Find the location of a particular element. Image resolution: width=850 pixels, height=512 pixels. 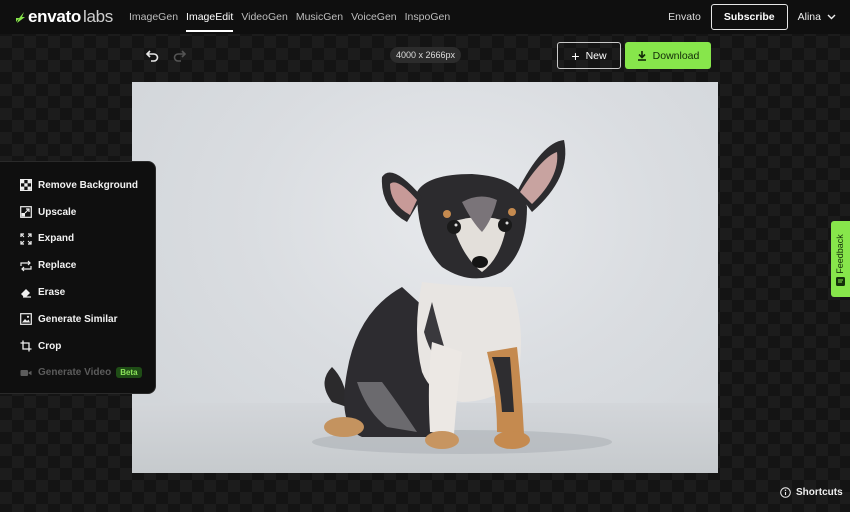

image-dimensions-badge: 4000 x 2666px is located at coordinates (426, 55).